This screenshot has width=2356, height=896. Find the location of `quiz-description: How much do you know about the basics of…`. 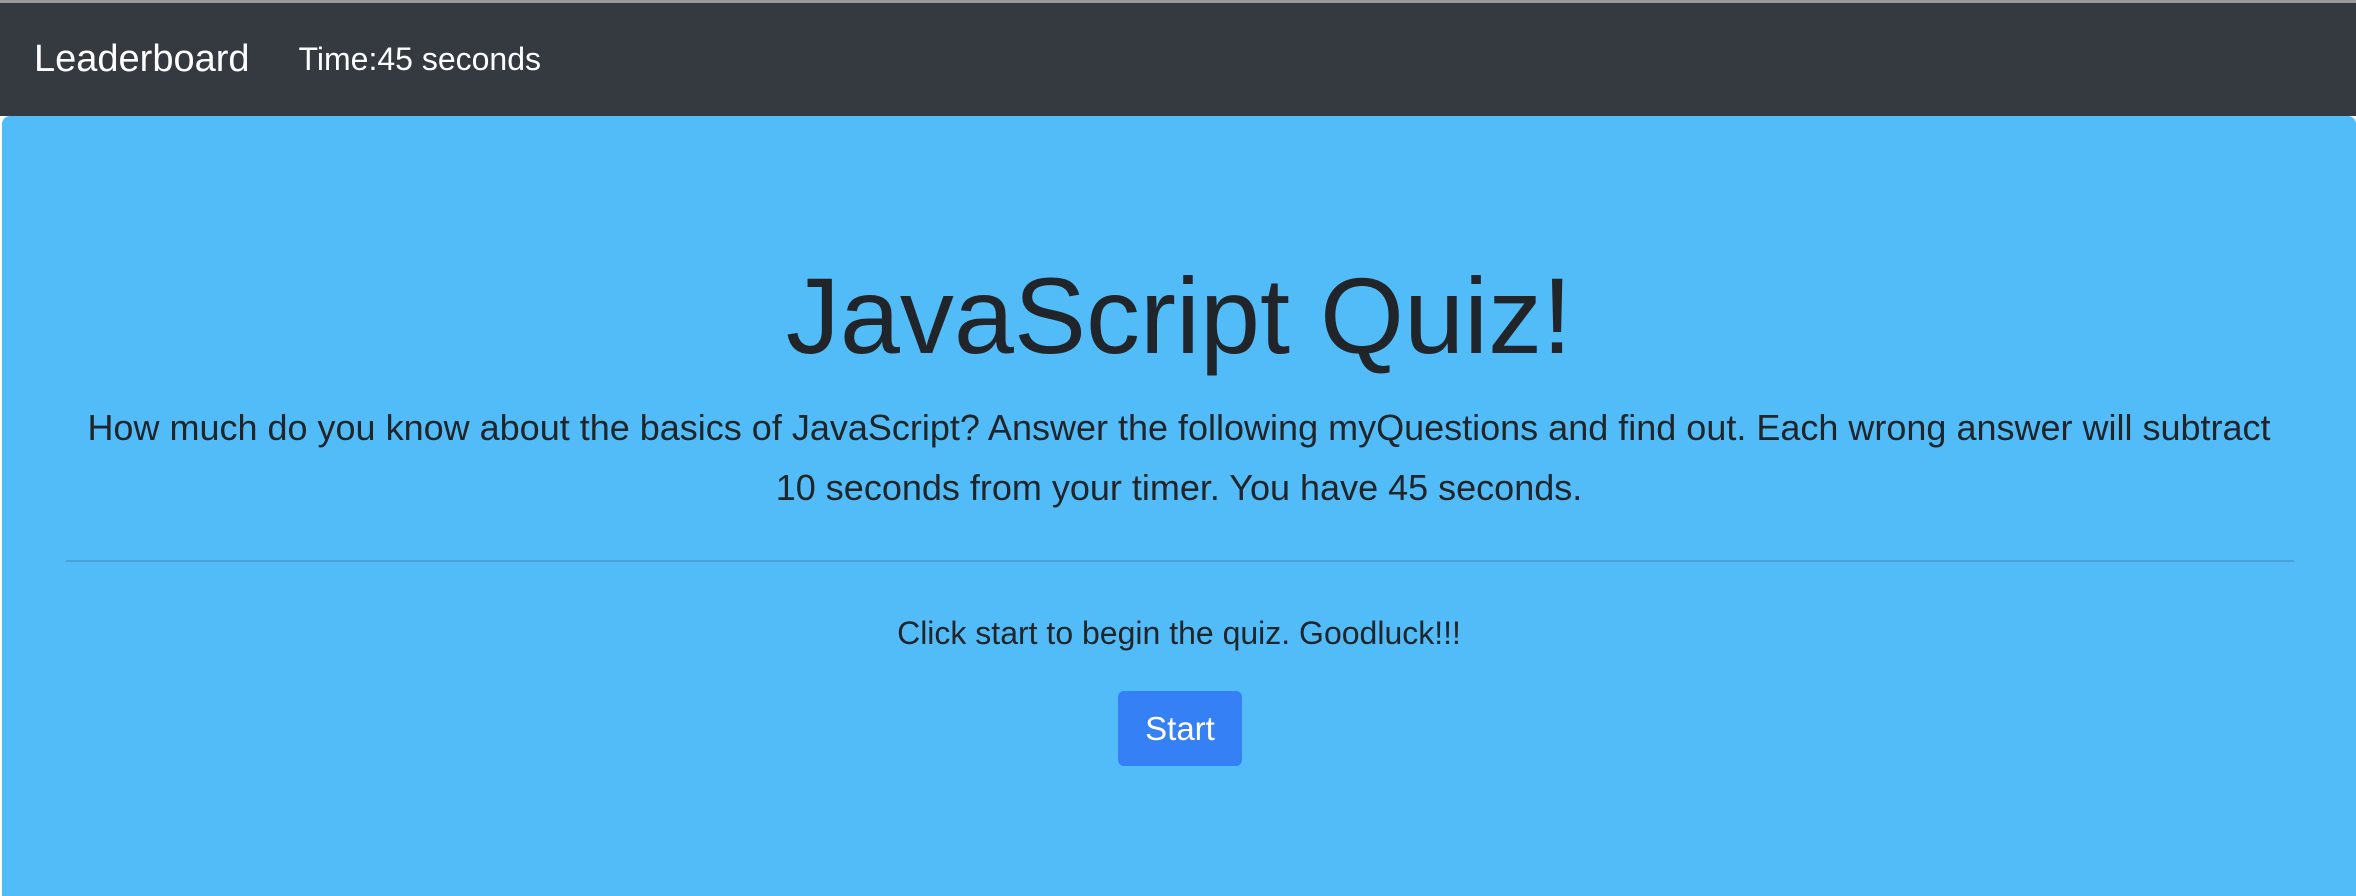

quiz-description: How much do you know about the basics of… is located at coordinates (1179, 457).